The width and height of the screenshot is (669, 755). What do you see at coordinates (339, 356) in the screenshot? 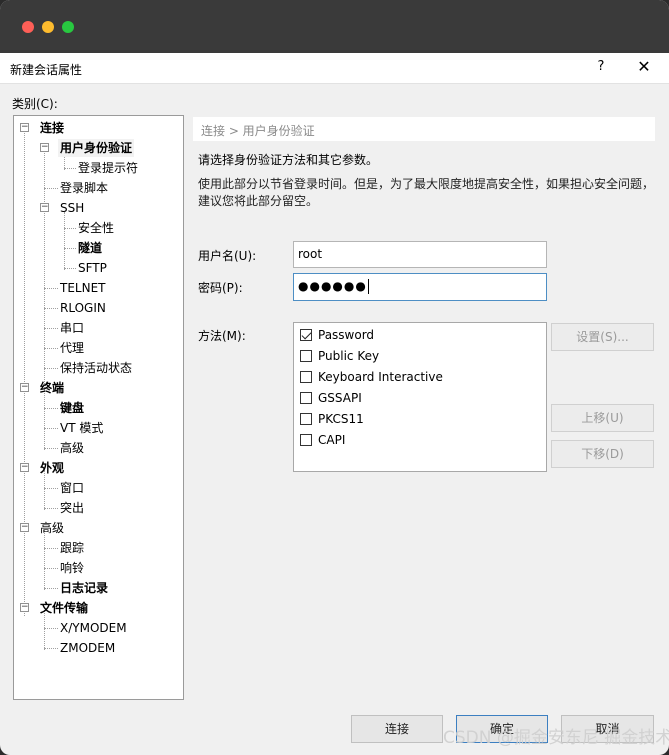
I see `method-item-public-key: Public Key` at bounding box center [339, 356].